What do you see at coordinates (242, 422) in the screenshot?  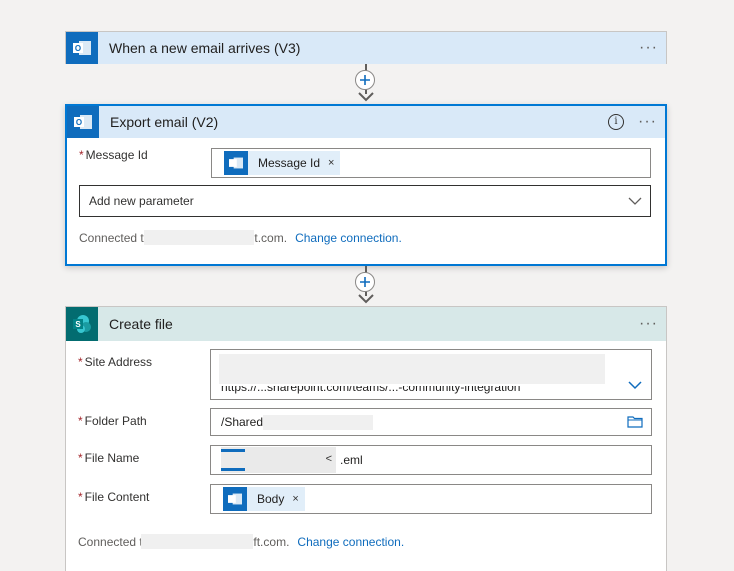 I see `folder-path-value: /Shared` at bounding box center [242, 422].